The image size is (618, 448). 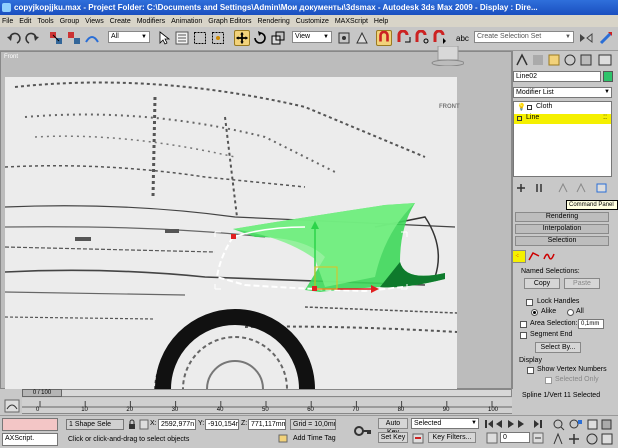 What do you see at coordinates (129, 37) in the screenshot?
I see `selection-filter-dropdown: All ▼` at bounding box center [129, 37].